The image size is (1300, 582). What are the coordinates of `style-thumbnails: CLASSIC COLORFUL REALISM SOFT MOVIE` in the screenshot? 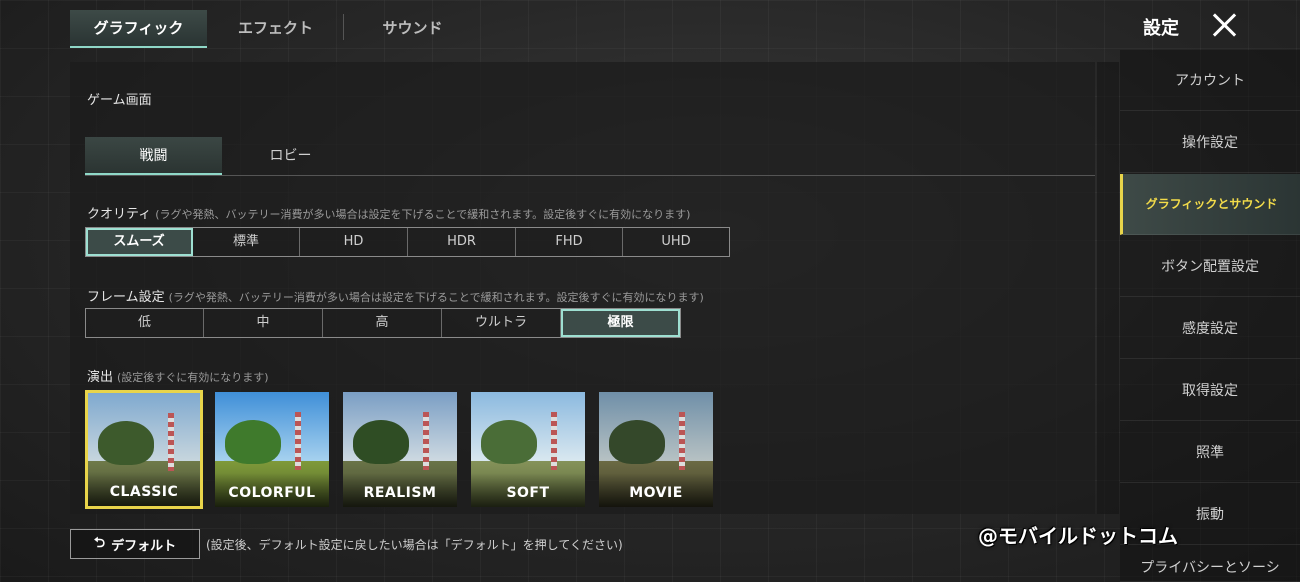 It's located at (400, 449).